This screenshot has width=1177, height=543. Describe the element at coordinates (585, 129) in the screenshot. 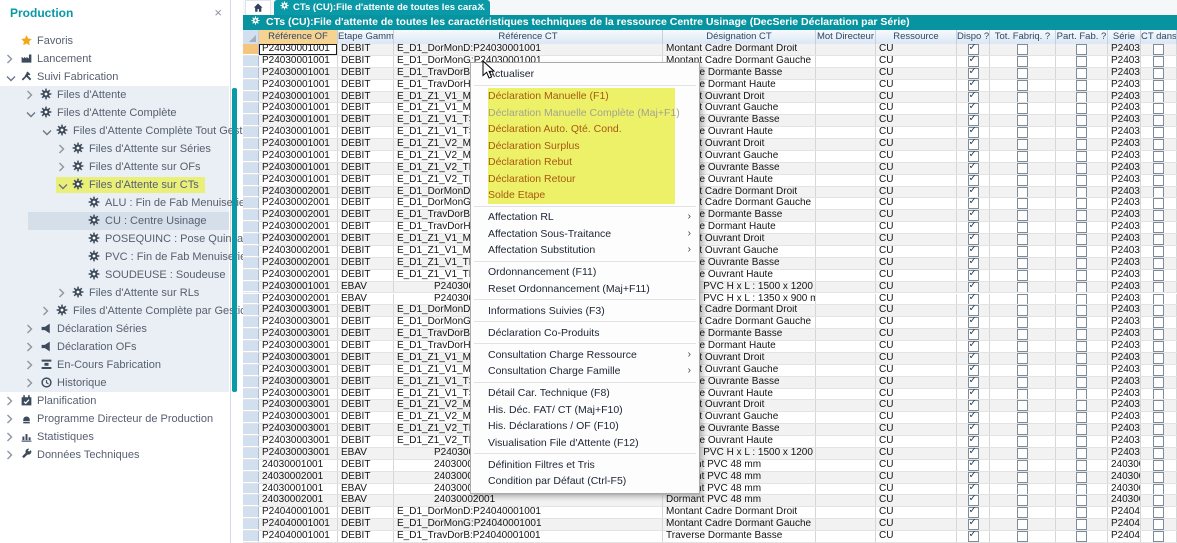

I see `menu-item: Déclaration Auto. Qté. Cond.` at that location.